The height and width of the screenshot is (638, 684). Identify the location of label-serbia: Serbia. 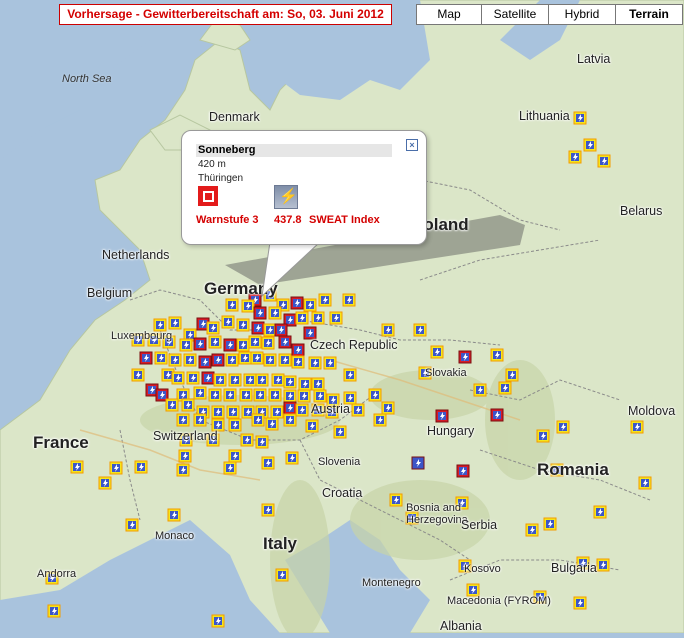
(479, 525).